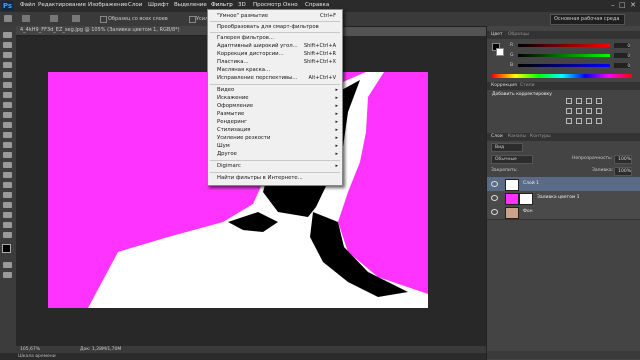  Describe the element at coordinates (26, 18) in the screenshot. I see `brush-size-icon` at that location.